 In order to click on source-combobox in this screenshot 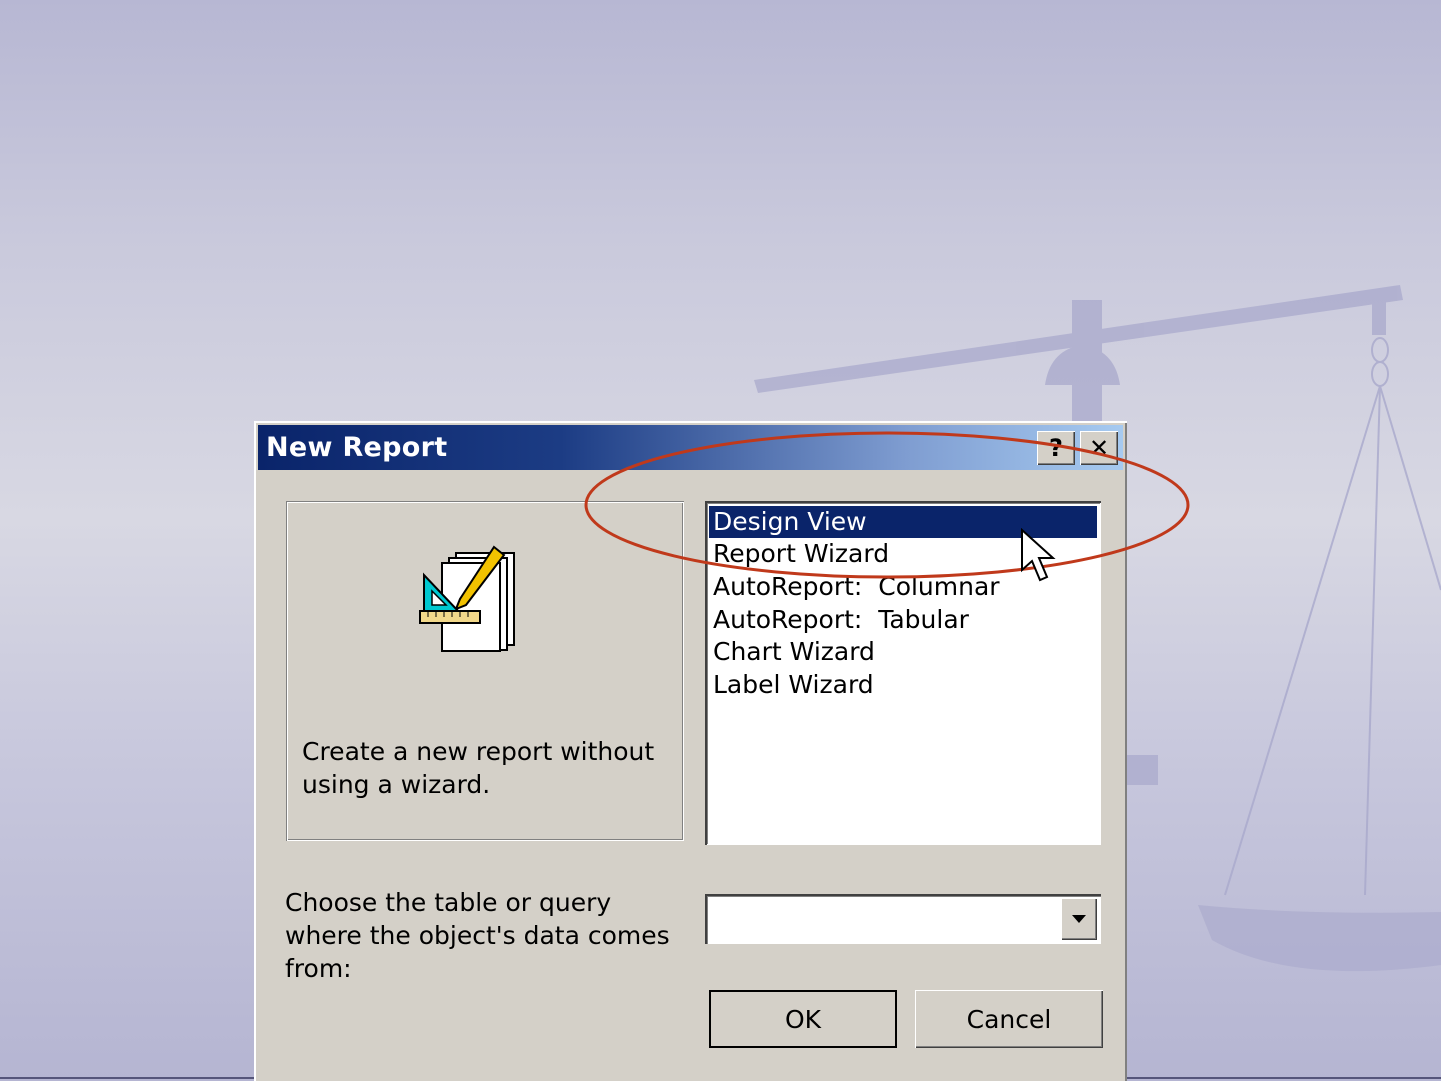, I will do `click(903, 919)`.